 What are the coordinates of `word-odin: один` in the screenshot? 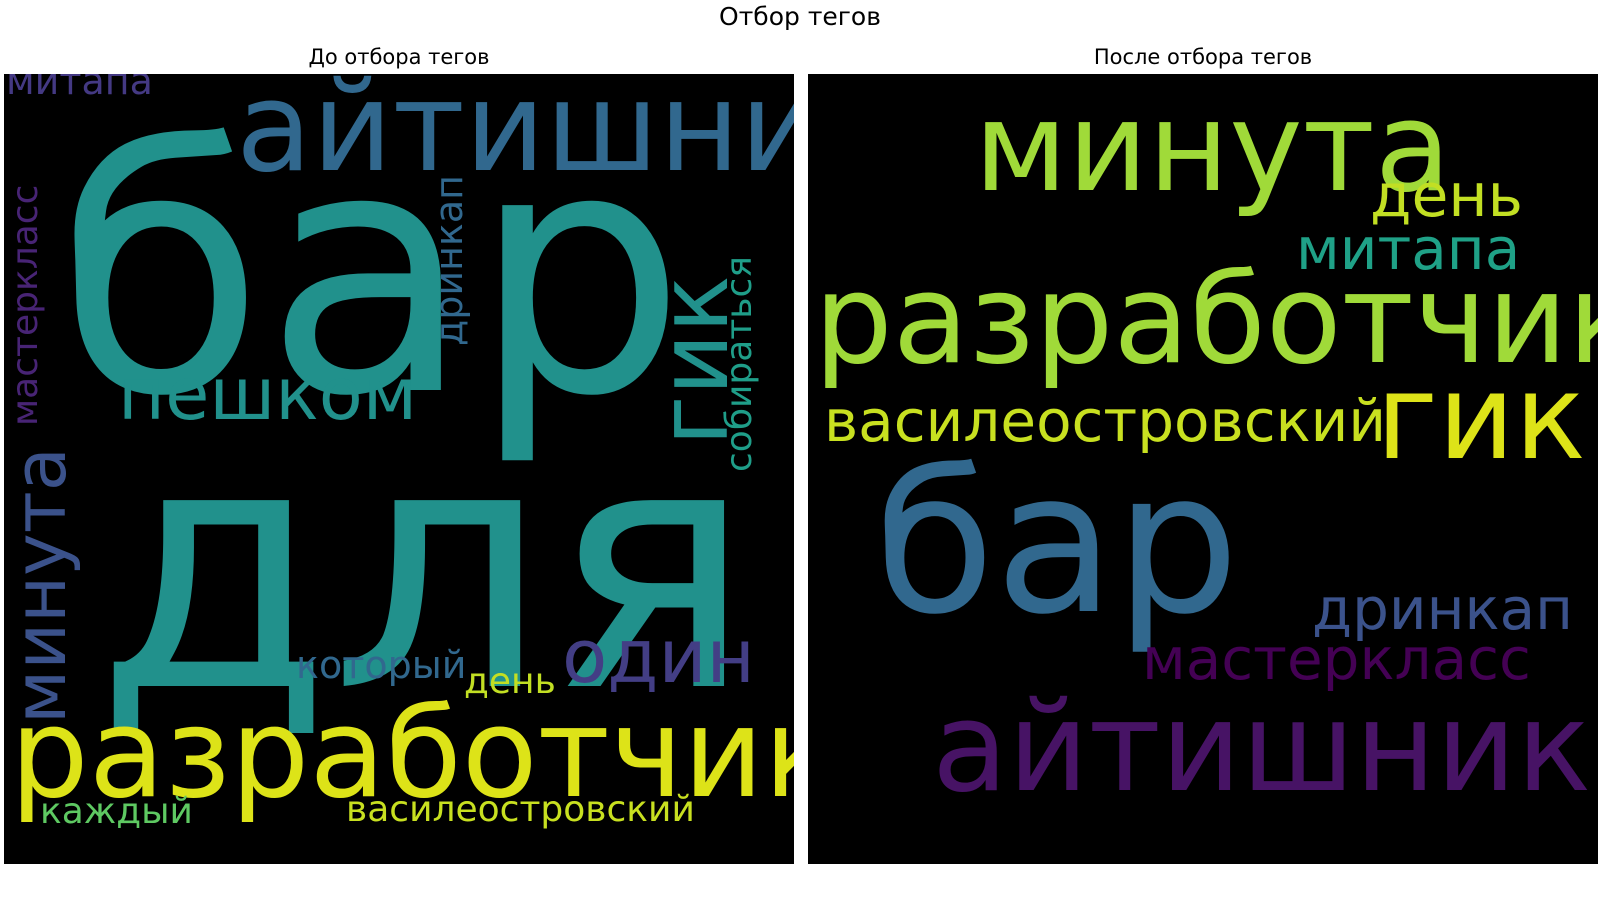 It's located at (658, 657).